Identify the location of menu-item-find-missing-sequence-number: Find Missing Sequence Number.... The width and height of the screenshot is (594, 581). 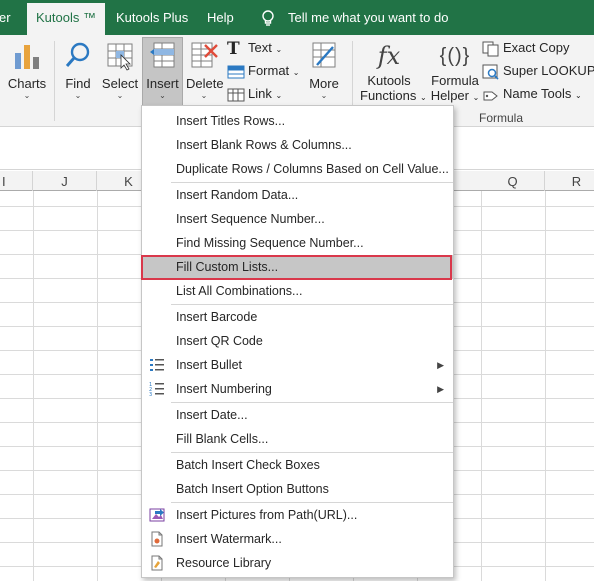
(298, 243).